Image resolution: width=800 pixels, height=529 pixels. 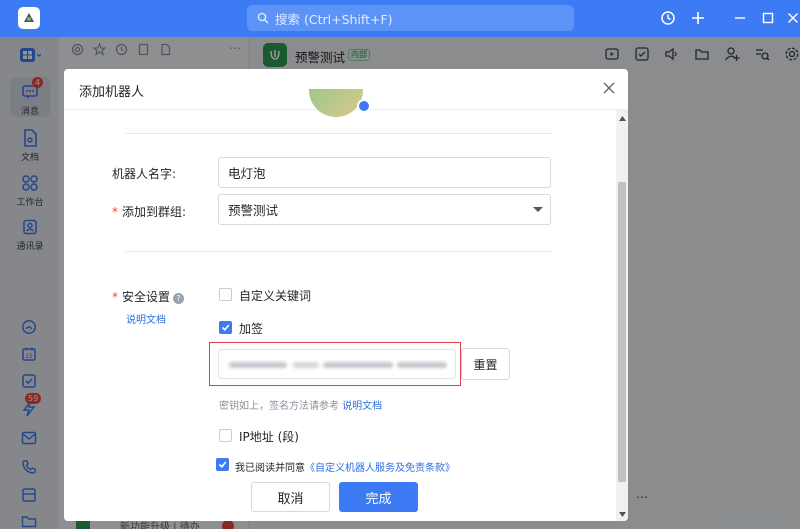 I want to click on scroll-thumb, so click(x=622, y=332).